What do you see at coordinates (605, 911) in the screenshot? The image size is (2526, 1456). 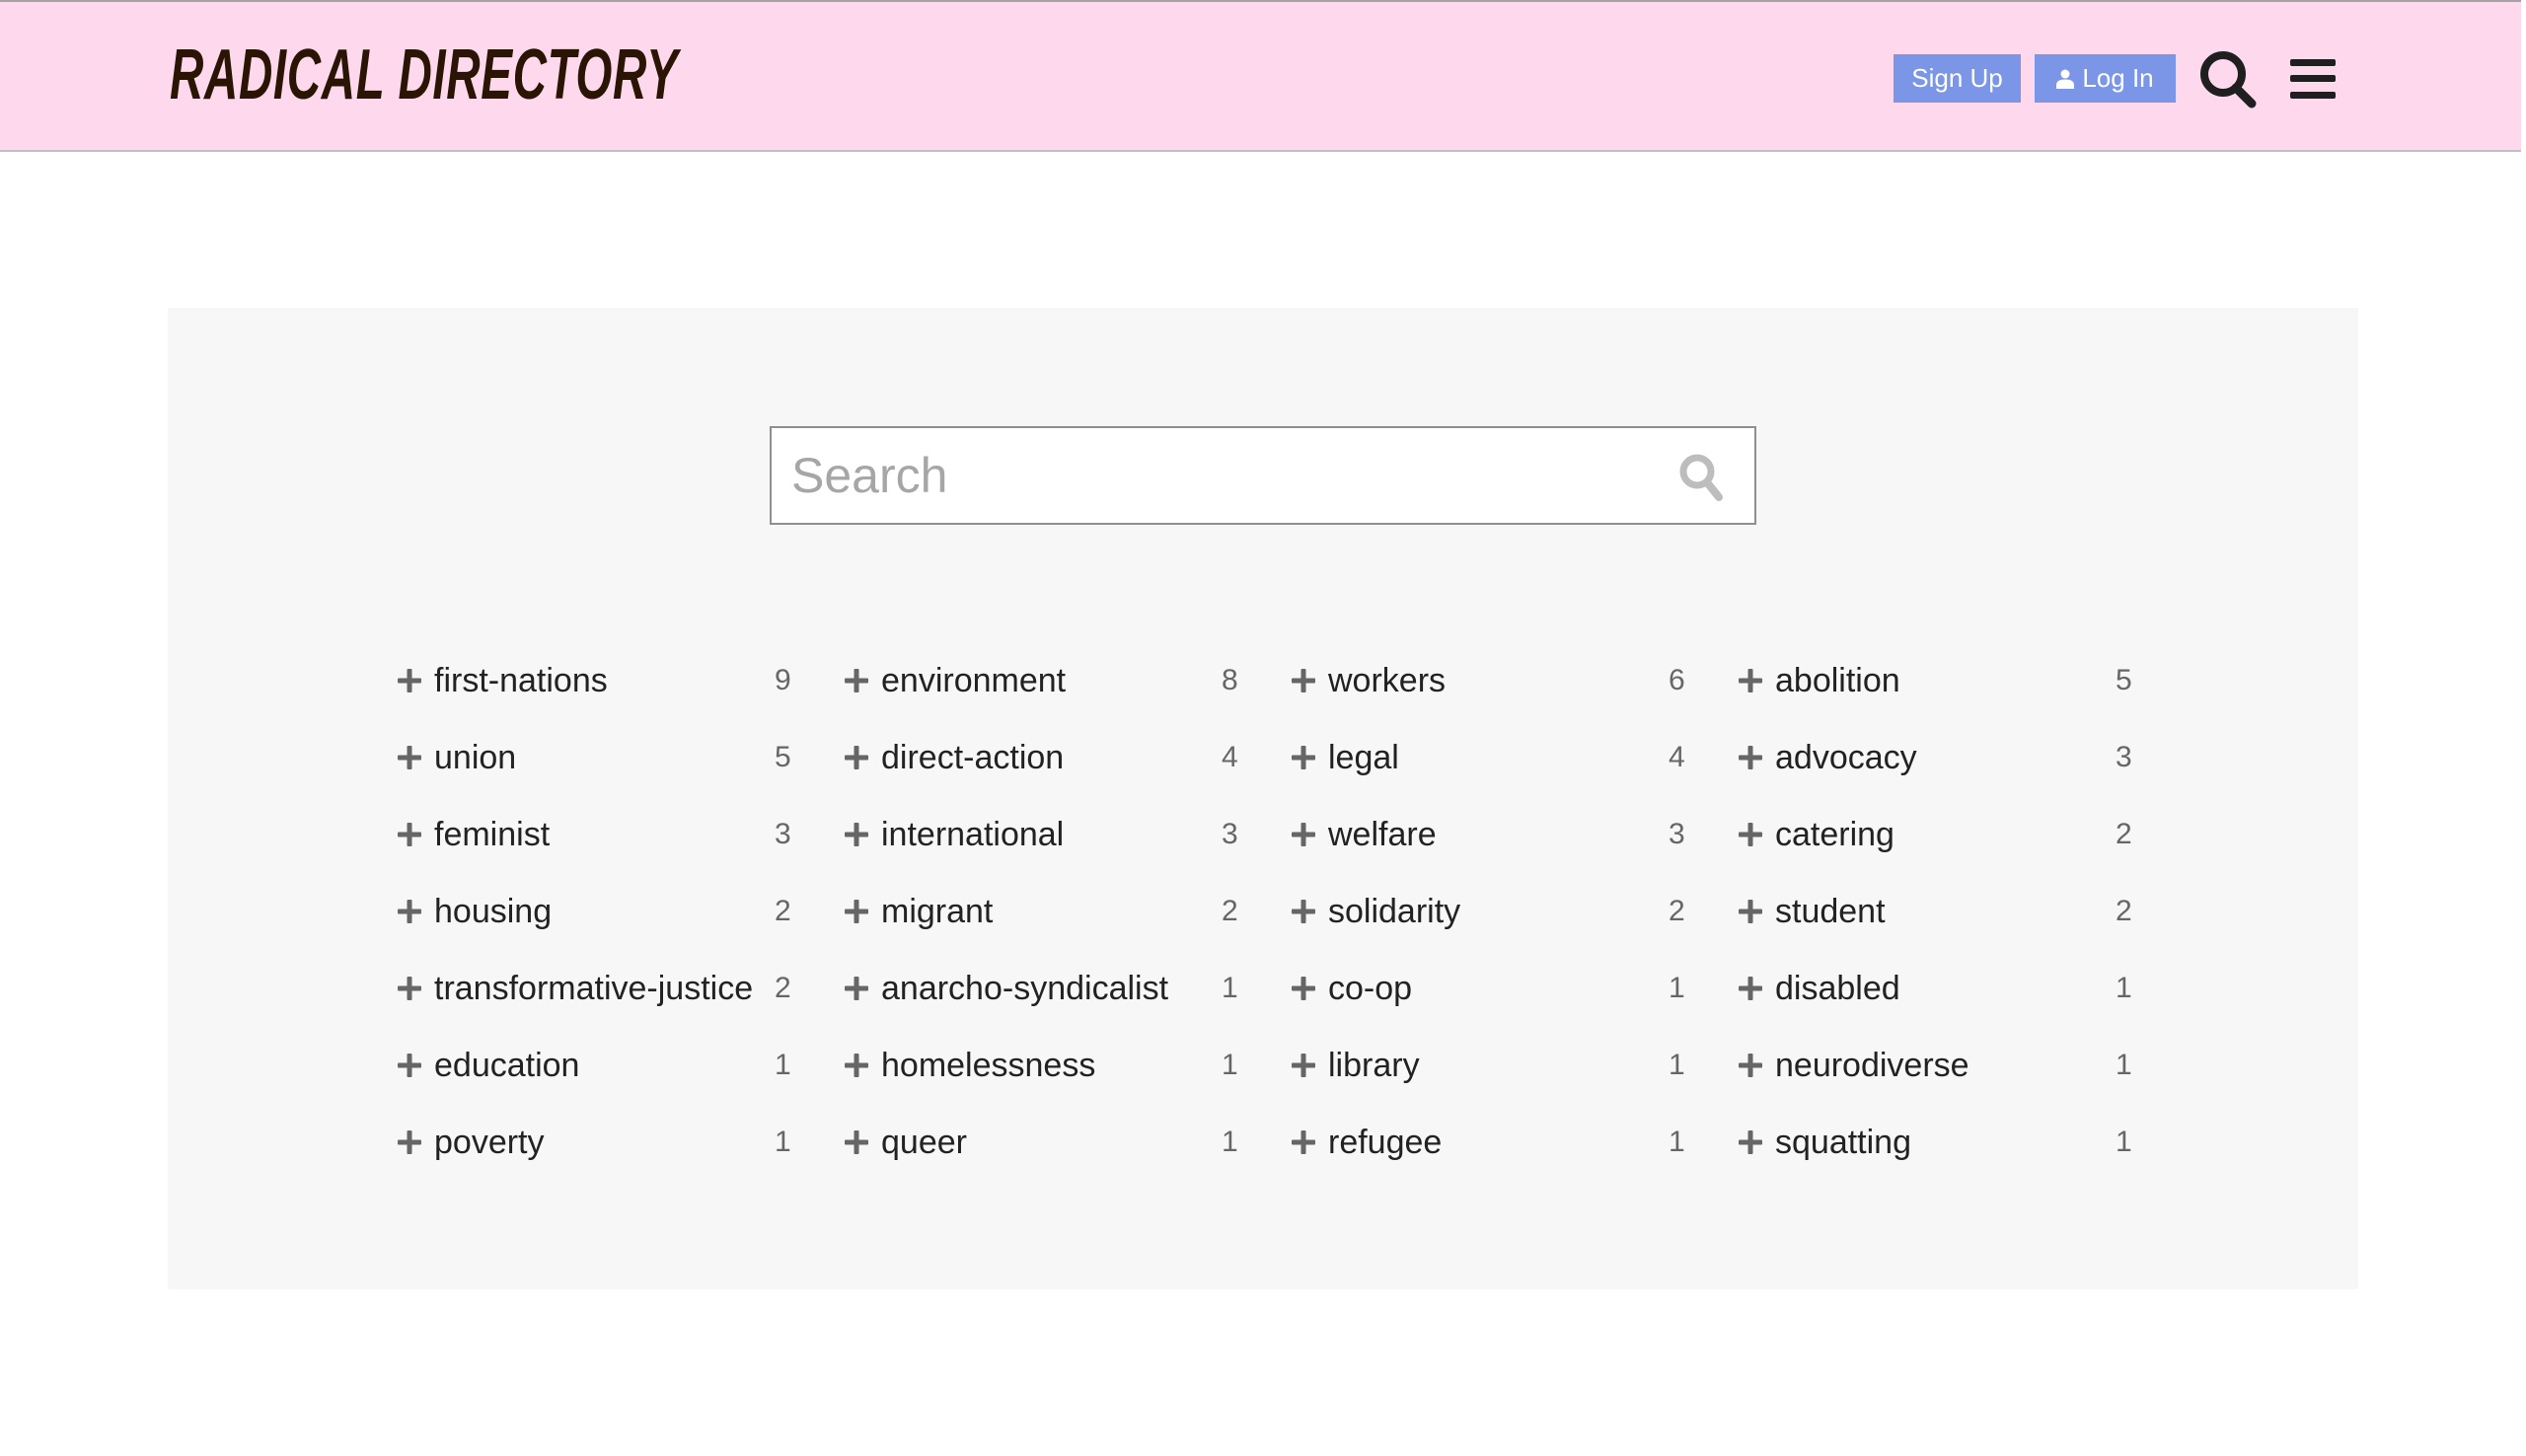 I see `tag-item: housing 2` at bounding box center [605, 911].